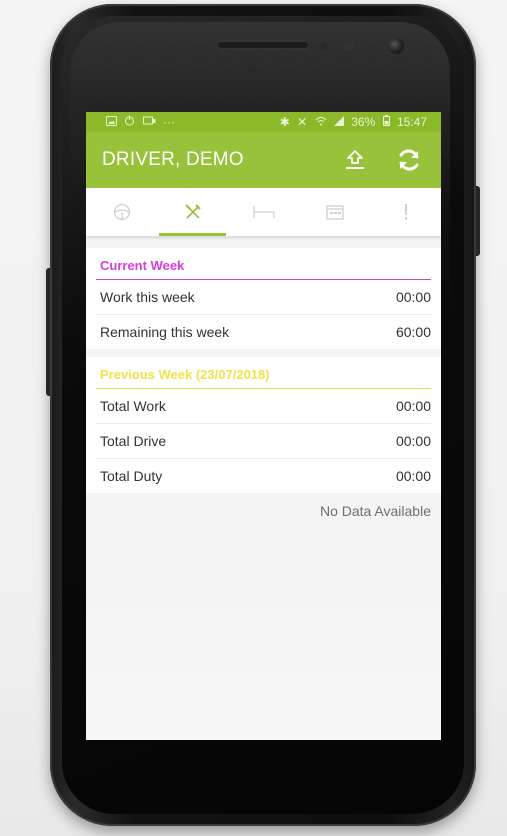 The height and width of the screenshot is (836, 507). Describe the element at coordinates (411, 122) in the screenshot. I see `status-time: 15:47` at that location.